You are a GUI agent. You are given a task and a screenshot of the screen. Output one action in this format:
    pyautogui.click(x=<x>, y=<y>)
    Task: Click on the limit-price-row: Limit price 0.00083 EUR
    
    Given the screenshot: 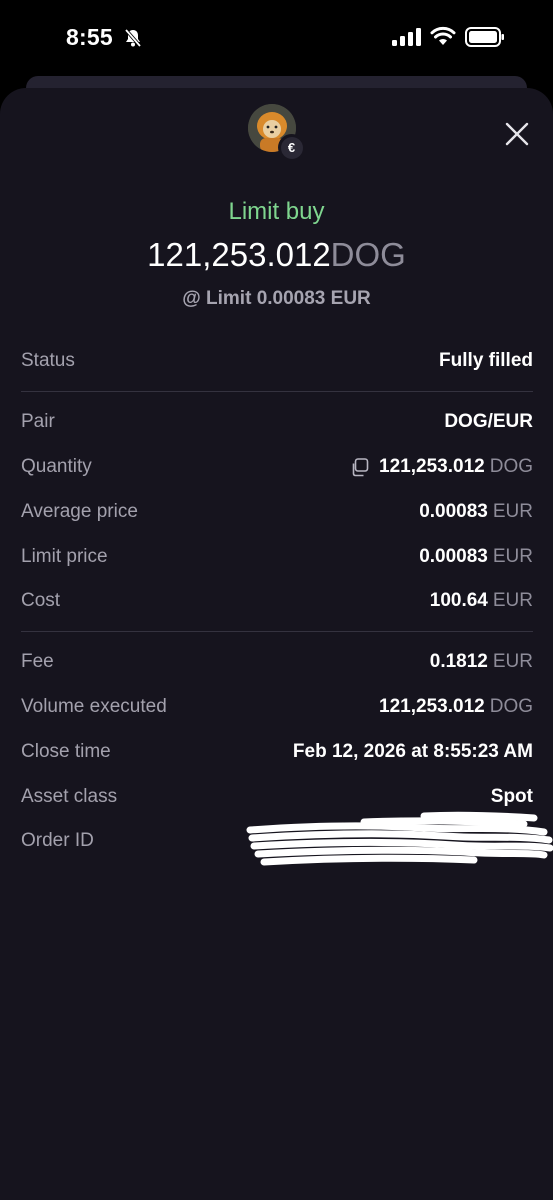 What is the action you would take?
    pyautogui.click(x=277, y=557)
    